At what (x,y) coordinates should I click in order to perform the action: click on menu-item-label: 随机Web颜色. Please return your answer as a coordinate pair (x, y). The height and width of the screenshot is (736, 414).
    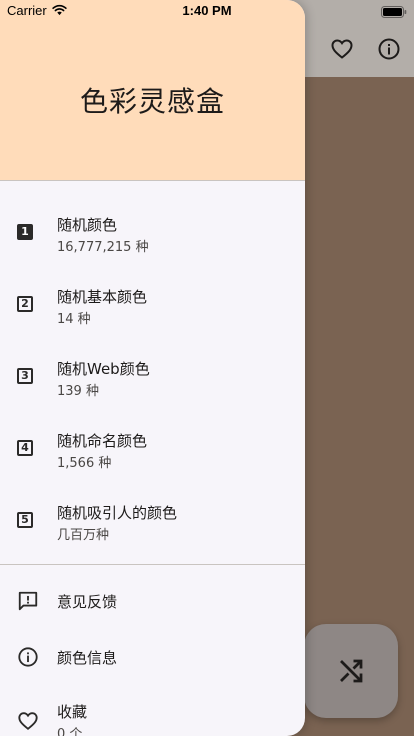
    Looking at the image, I should click on (103, 369).